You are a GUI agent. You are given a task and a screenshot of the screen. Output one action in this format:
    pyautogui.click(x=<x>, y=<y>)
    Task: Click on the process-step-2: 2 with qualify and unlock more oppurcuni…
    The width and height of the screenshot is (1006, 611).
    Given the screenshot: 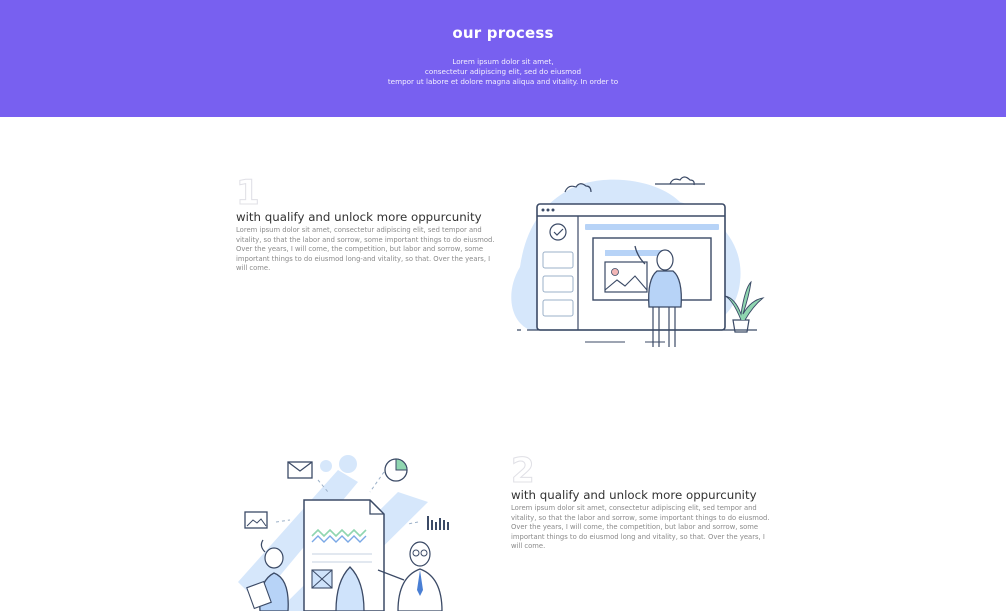 What is the action you would take?
    pyautogui.click(x=642, y=503)
    